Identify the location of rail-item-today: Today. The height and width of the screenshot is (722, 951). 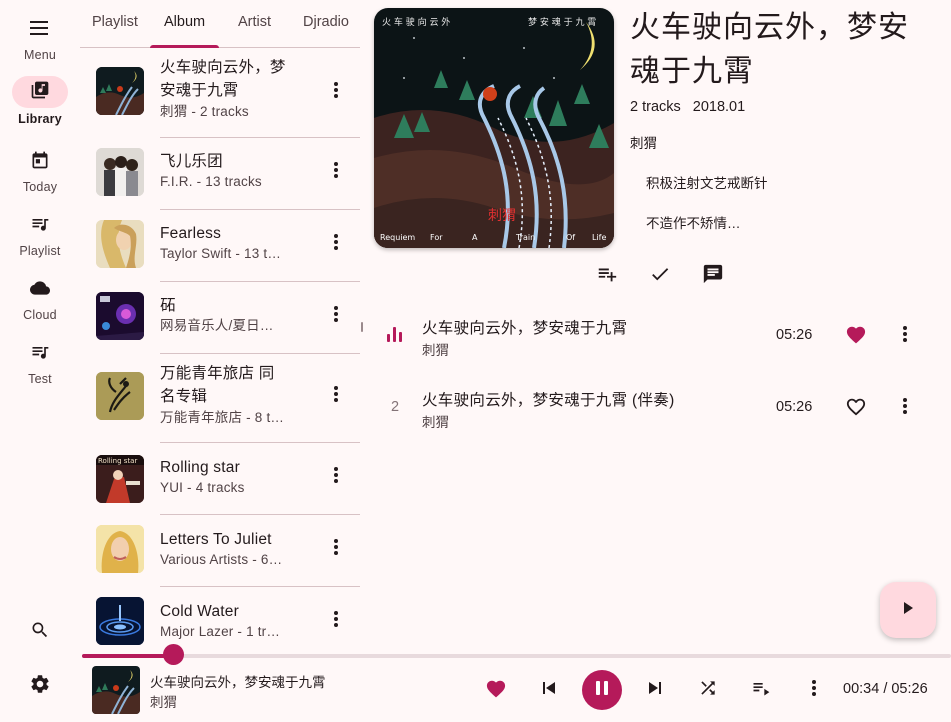
(40, 169).